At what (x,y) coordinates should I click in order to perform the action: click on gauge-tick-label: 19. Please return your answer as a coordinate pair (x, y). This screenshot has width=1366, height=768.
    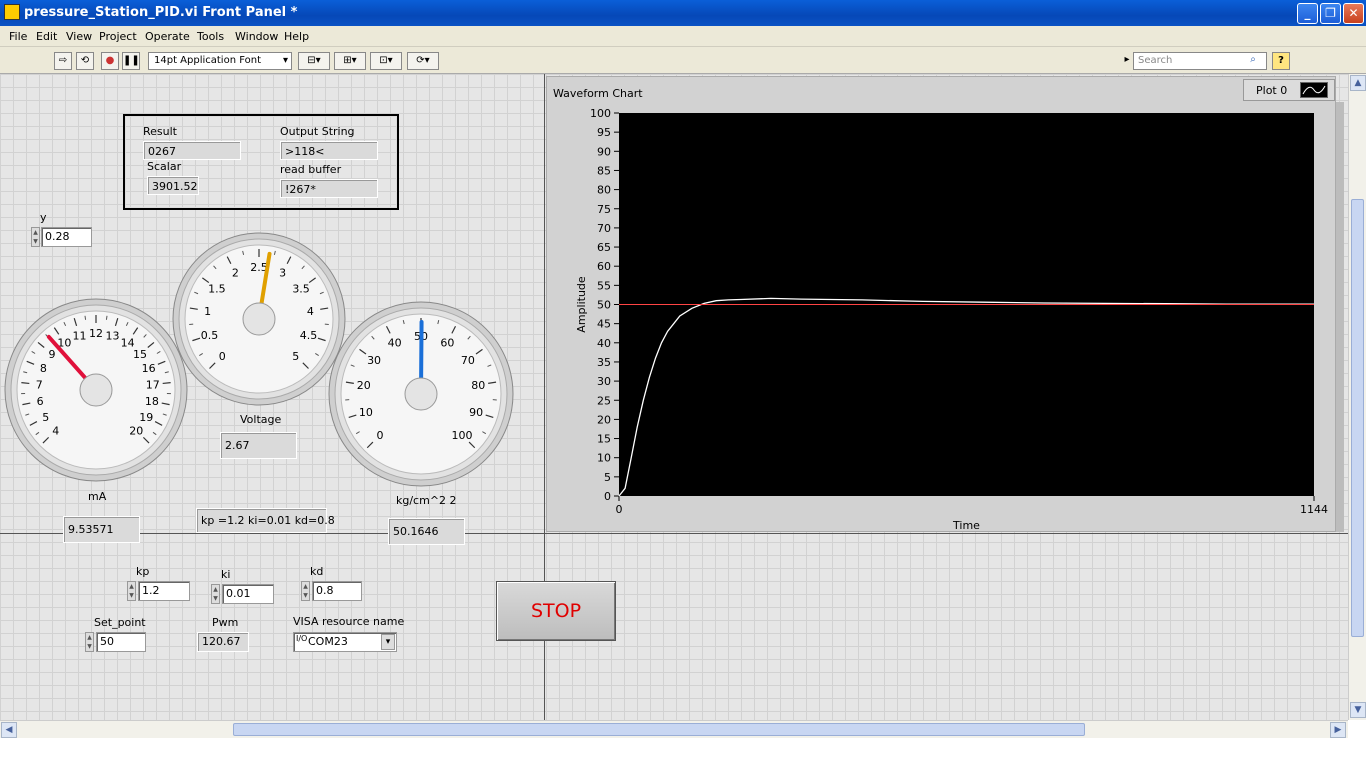
    Looking at the image, I should click on (146, 417).